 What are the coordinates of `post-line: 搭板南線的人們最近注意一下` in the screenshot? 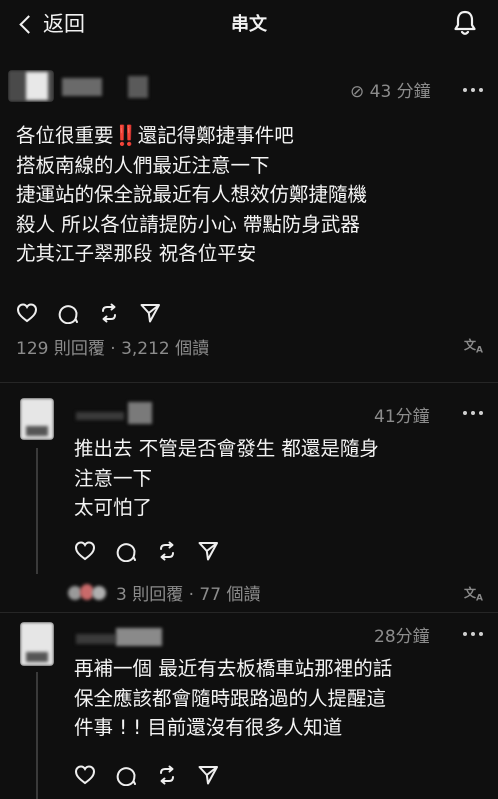 It's located at (143, 165).